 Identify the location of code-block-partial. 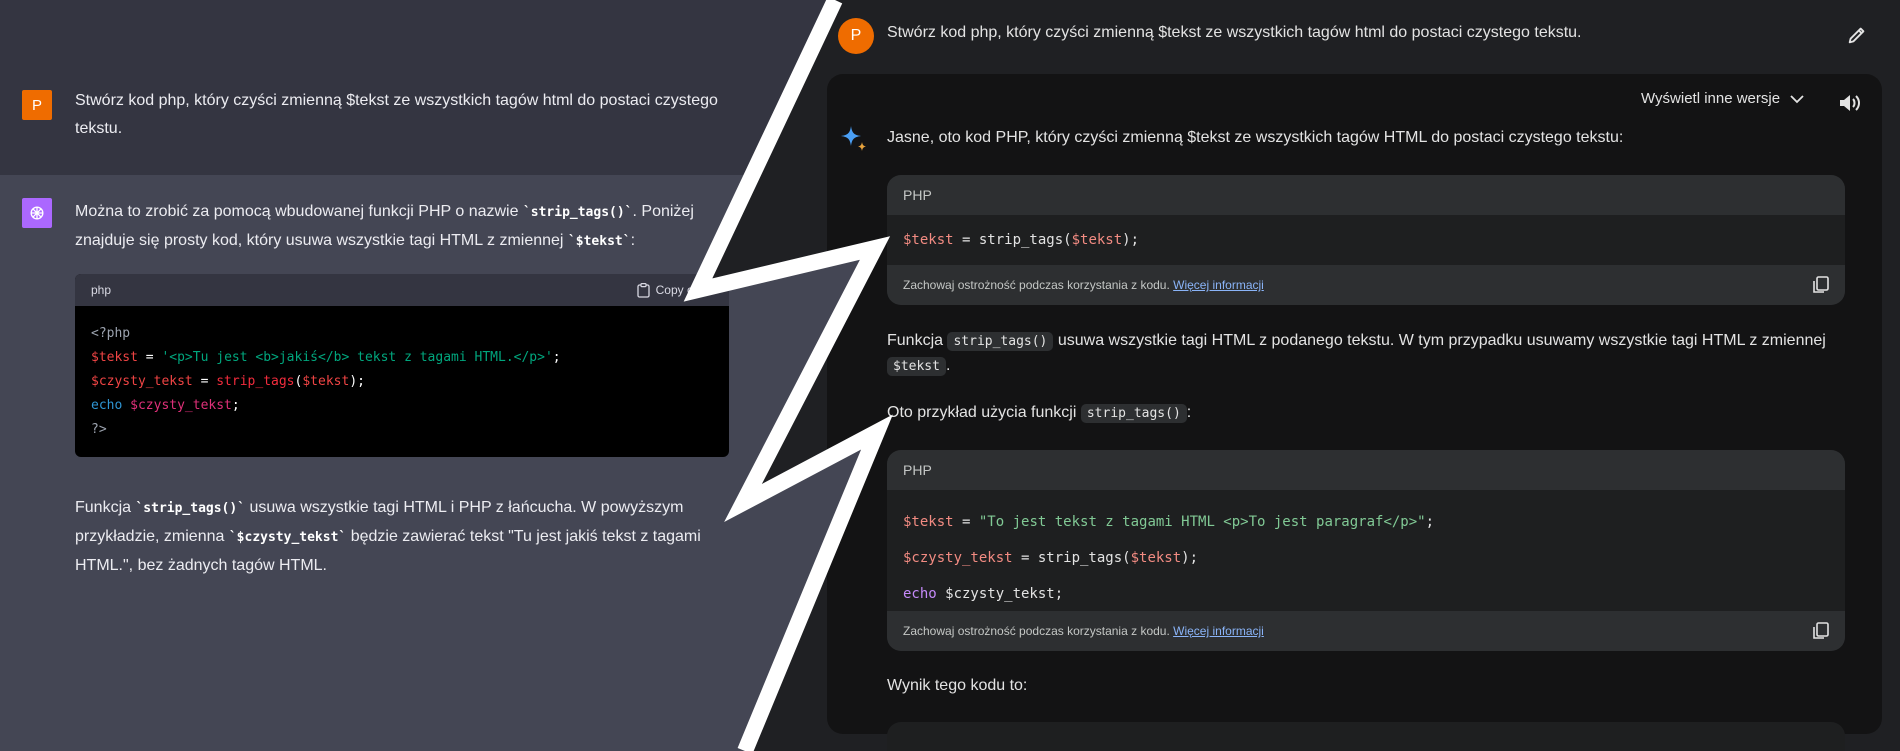
(1366, 736).